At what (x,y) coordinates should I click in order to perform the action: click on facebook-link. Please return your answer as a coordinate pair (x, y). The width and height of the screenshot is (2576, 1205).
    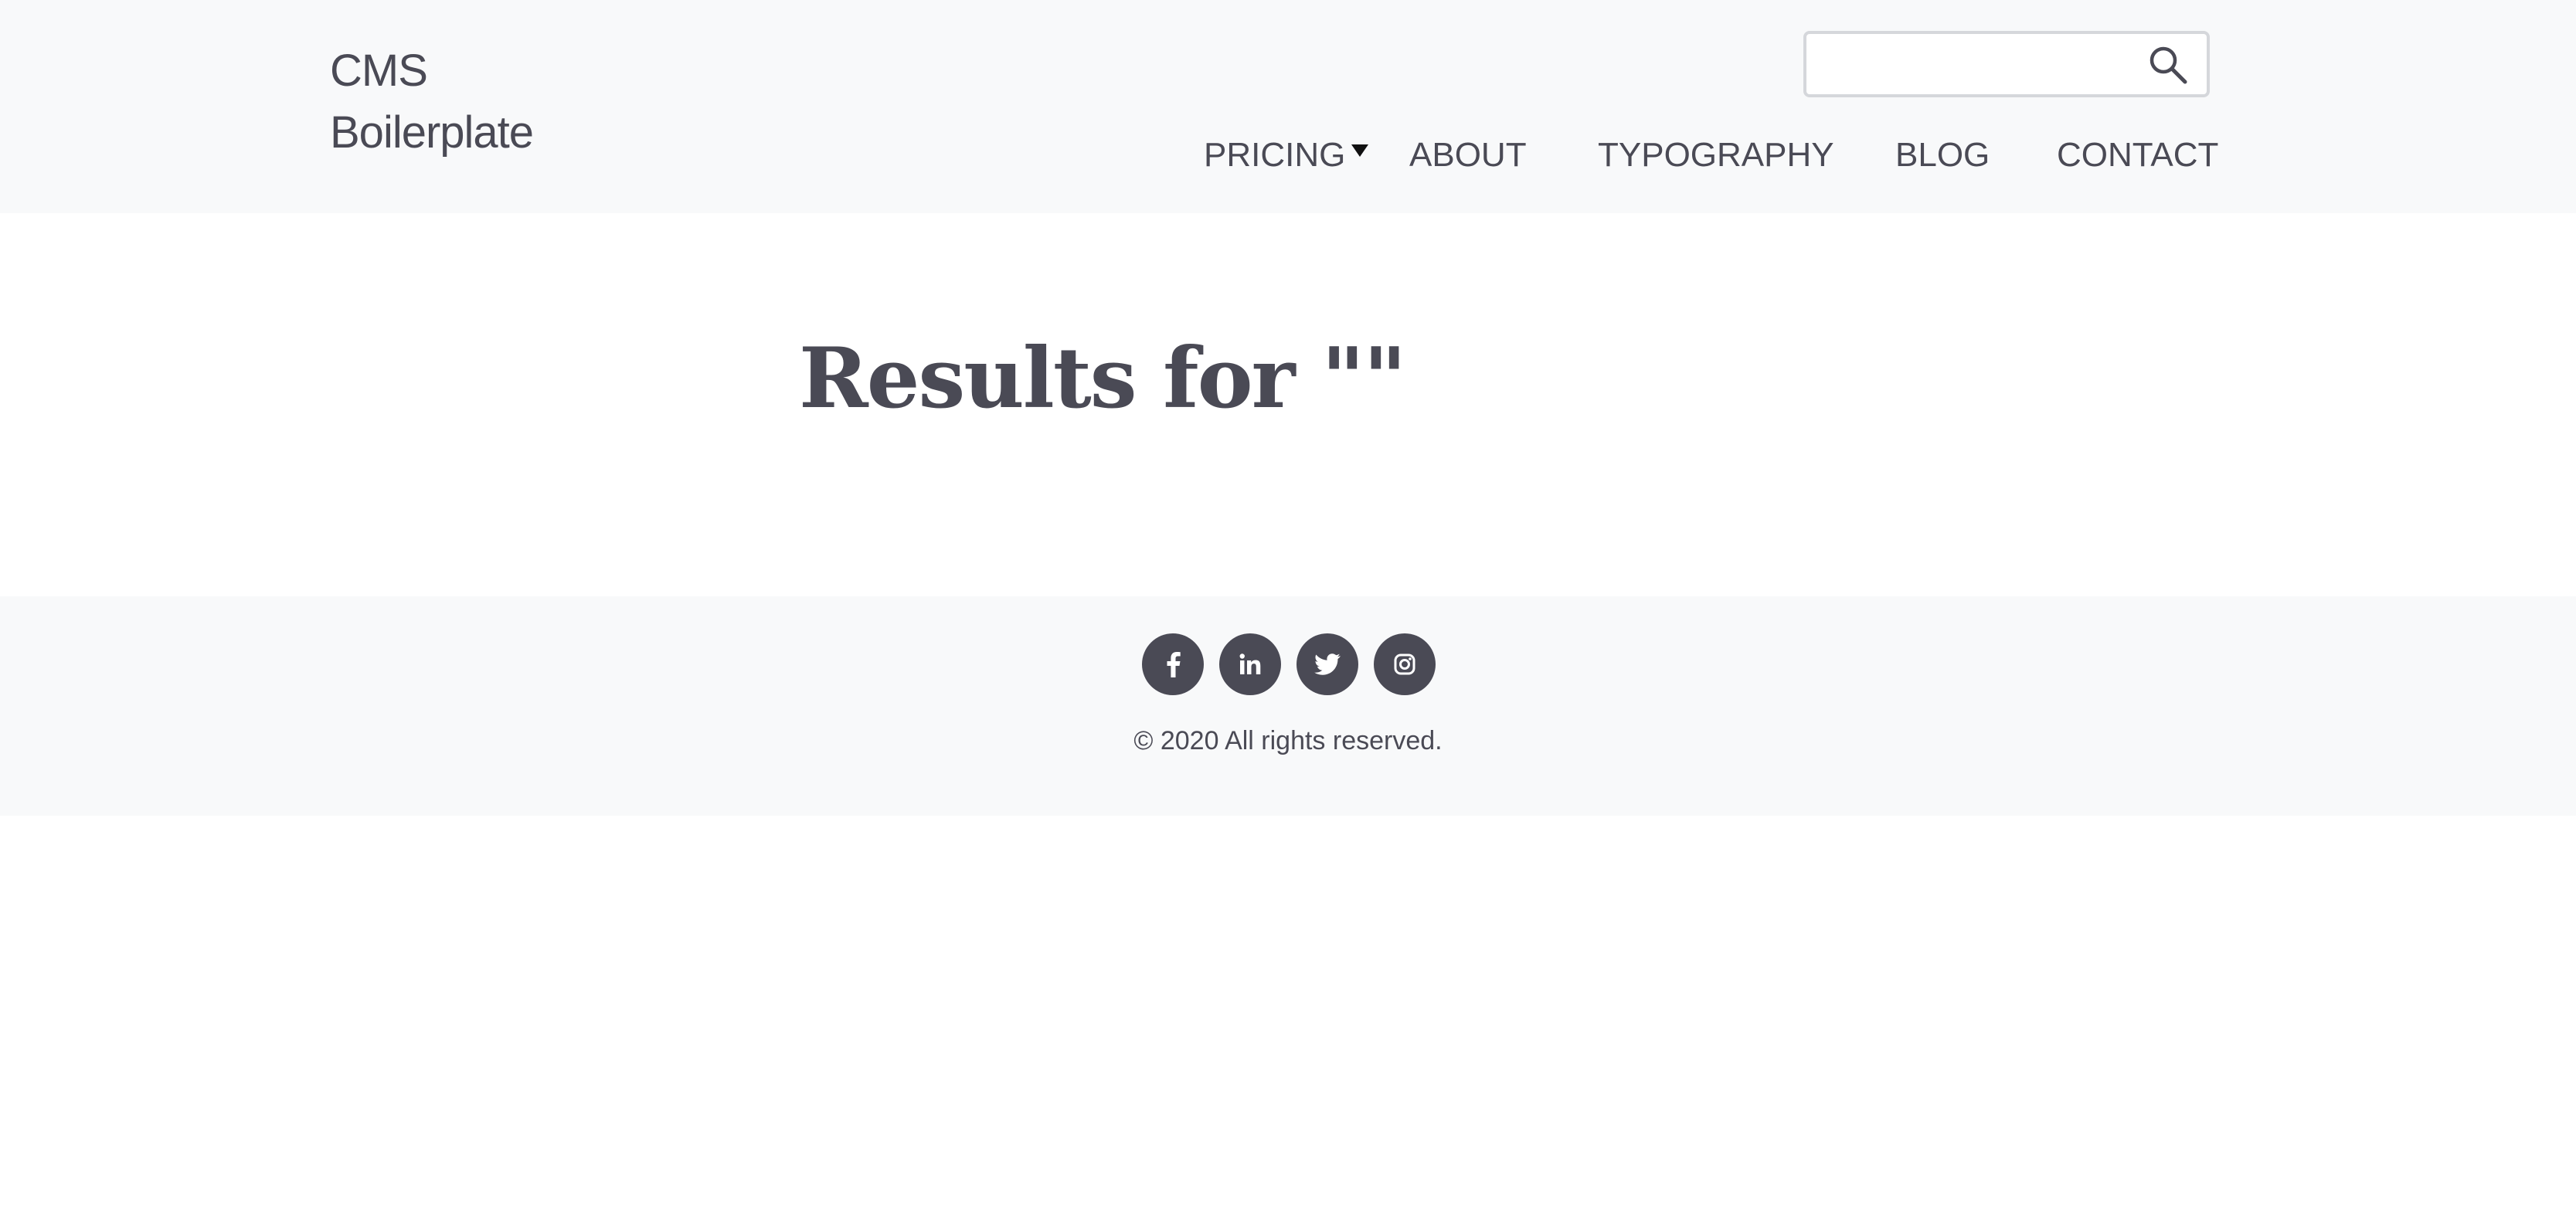
    Looking at the image, I should click on (1173, 664).